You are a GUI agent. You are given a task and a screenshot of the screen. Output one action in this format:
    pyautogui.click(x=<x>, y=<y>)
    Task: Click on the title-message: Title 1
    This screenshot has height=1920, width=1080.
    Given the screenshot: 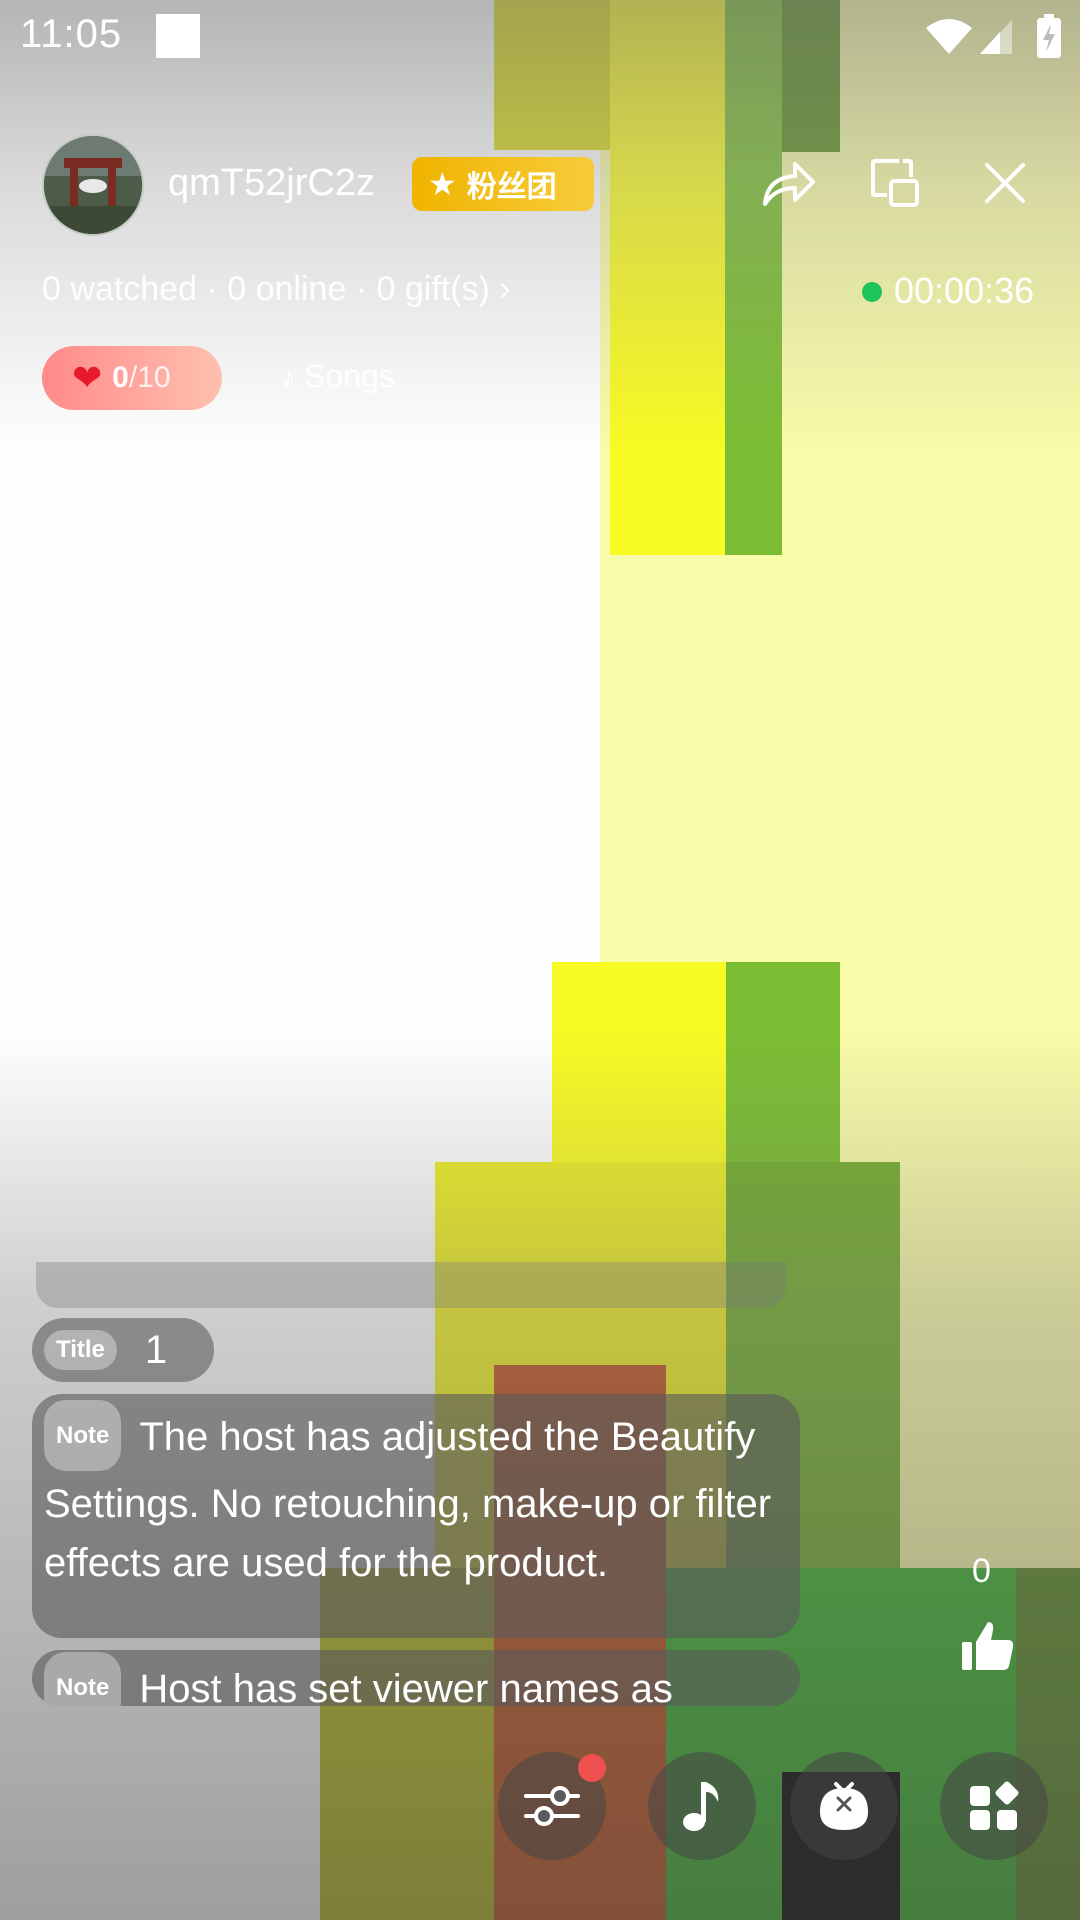 What is the action you would take?
    pyautogui.click(x=123, y=1350)
    